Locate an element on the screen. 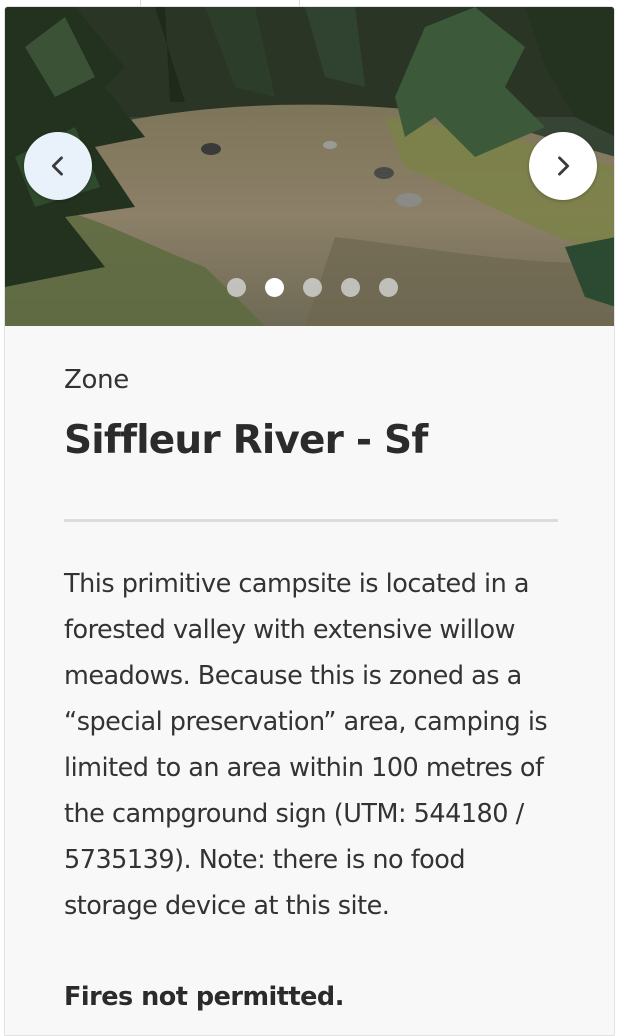 The height and width of the screenshot is (1036, 619). zone-title: Siffleur River - Sf is located at coordinates (246, 440).